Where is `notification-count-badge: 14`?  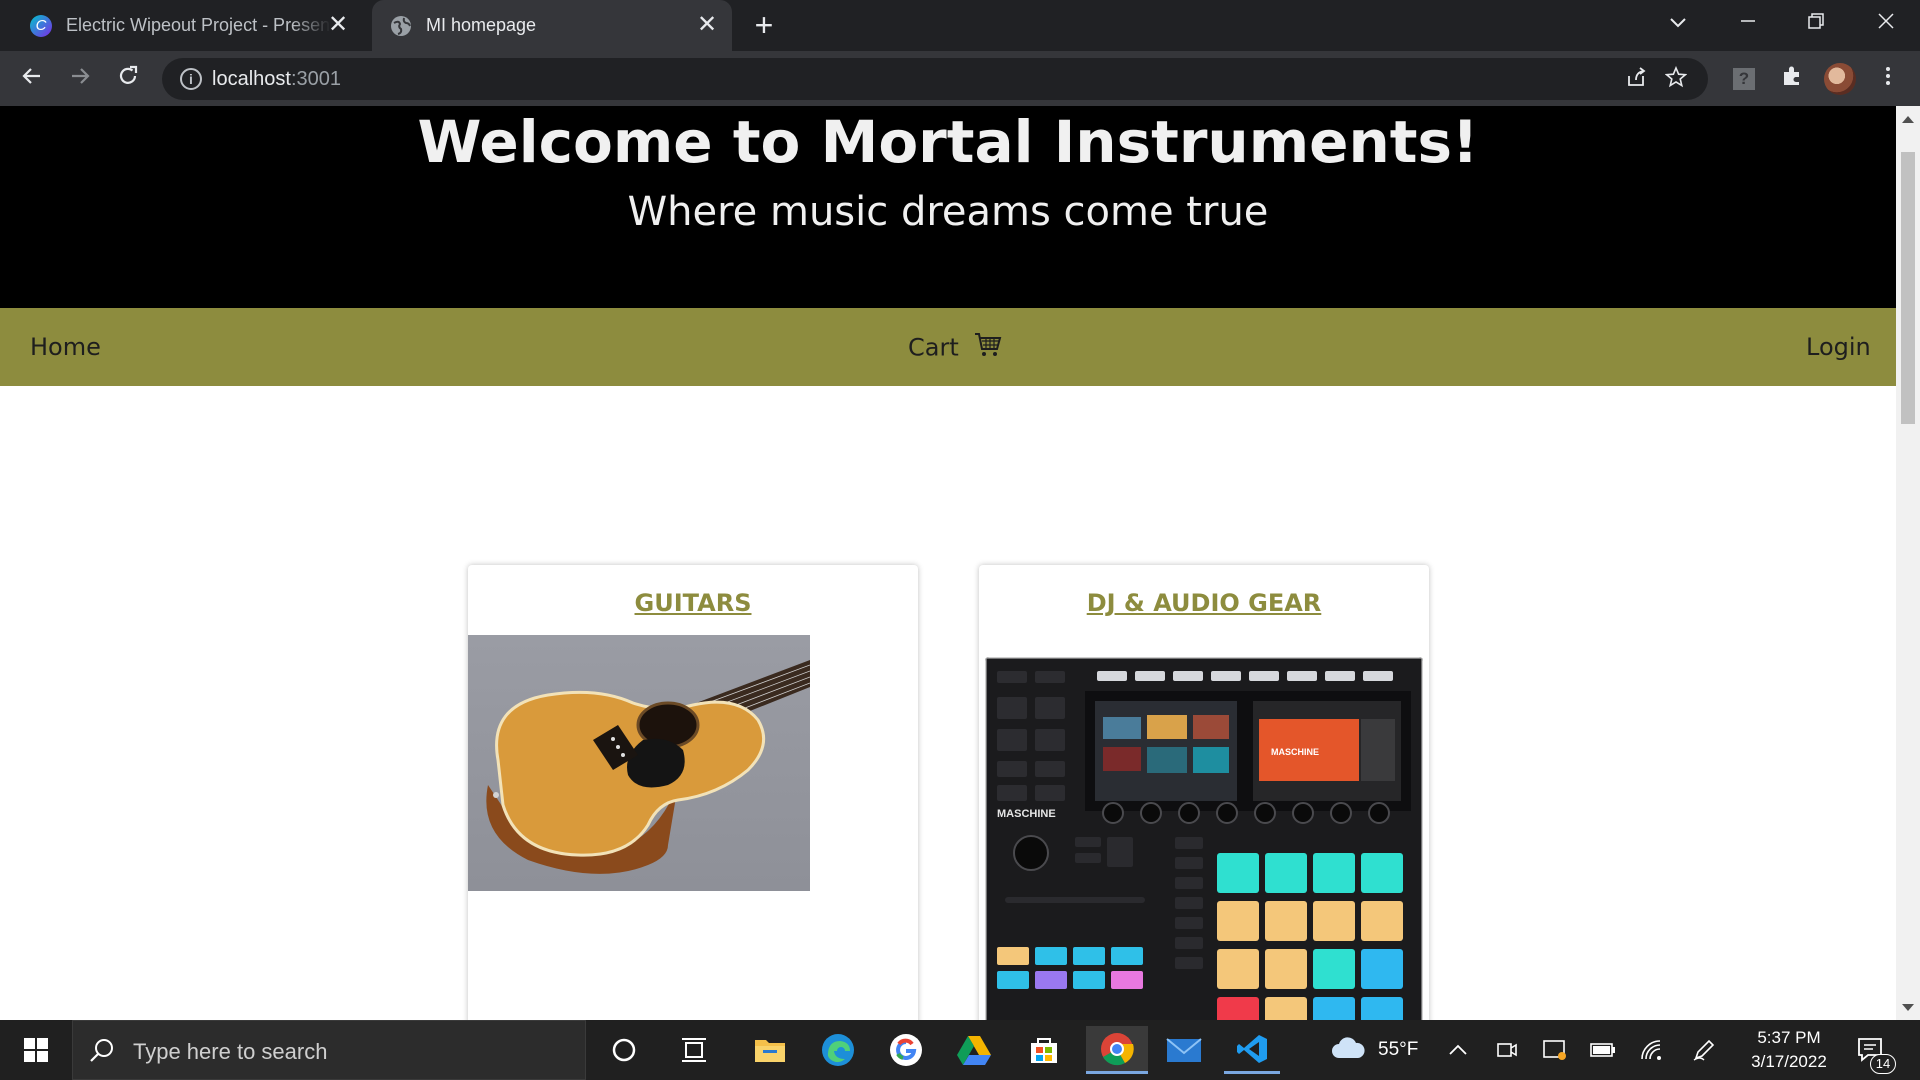
notification-count-badge: 14 is located at coordinates (1883, 1064).